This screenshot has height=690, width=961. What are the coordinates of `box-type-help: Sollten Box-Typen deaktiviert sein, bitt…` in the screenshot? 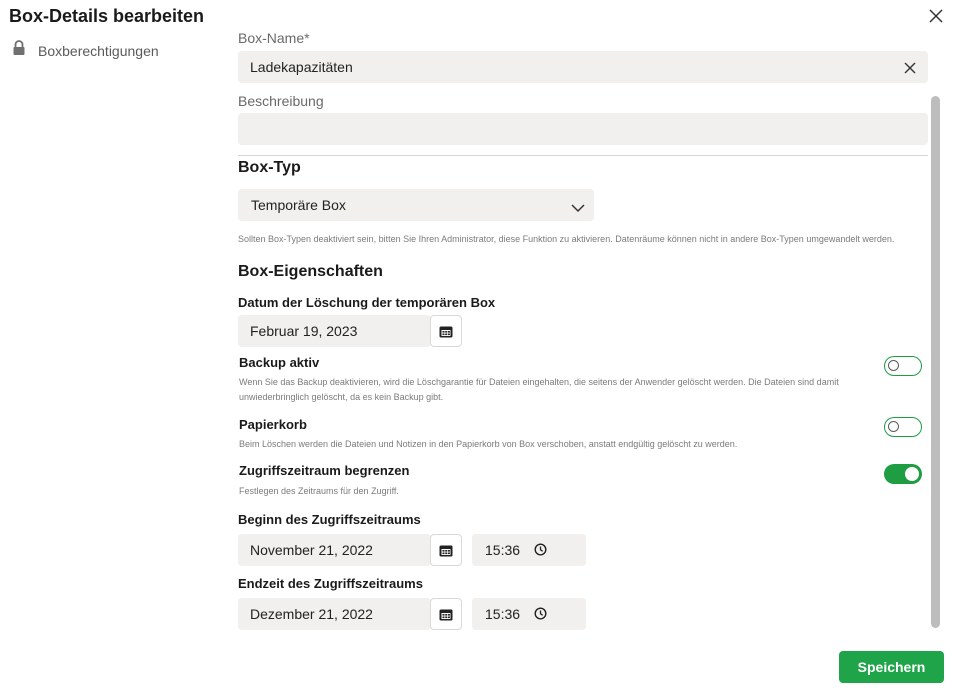 It's located at (566, 239).